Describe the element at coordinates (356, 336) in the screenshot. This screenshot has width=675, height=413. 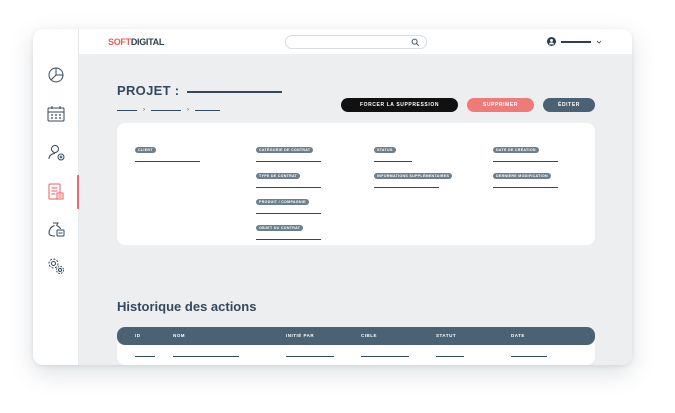
I see `table-header: ID NOM INITIÉ PAR CIBLE STATUT DATE` at that location.